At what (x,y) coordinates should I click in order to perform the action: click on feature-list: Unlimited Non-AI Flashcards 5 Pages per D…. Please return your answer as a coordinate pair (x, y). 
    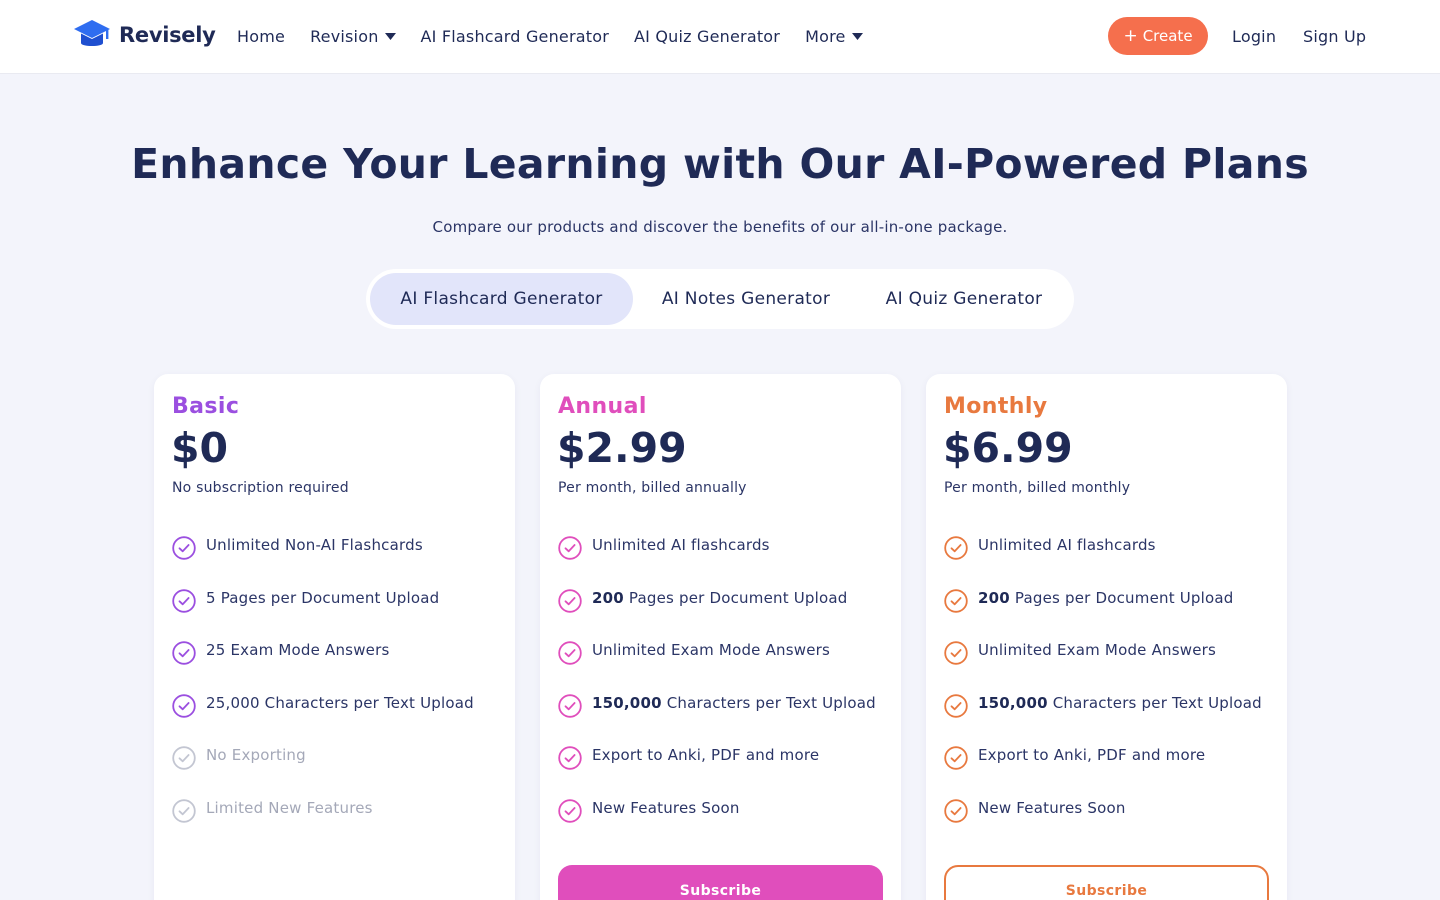
    Looking at the image, I should click on (342, 693).